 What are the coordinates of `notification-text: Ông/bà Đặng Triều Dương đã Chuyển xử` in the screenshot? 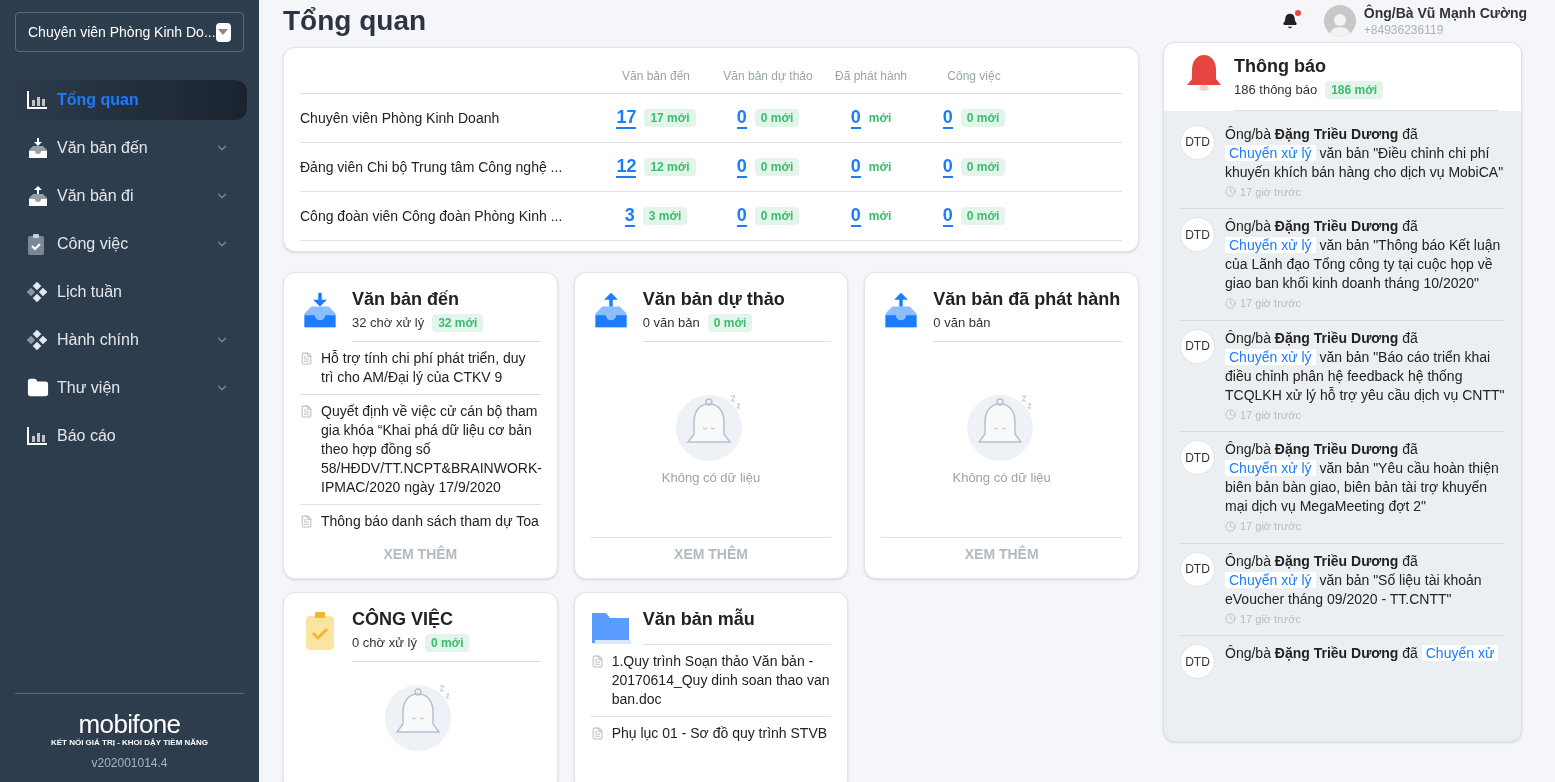 It's located at (1365, 653).